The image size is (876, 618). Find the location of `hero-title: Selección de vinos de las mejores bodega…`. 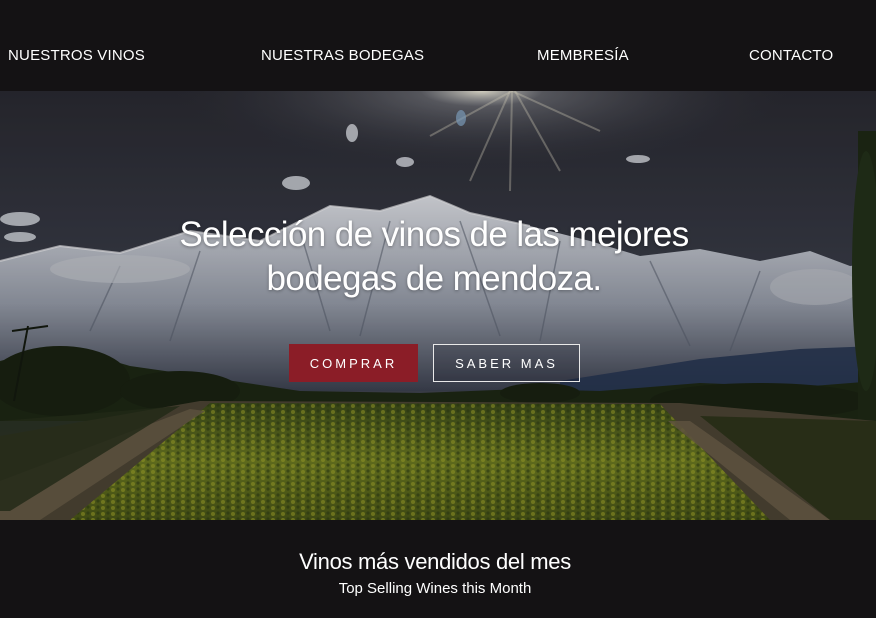

hero-title: Selección de vinos de las mejores bodega… is located at coordinates (434, 257).